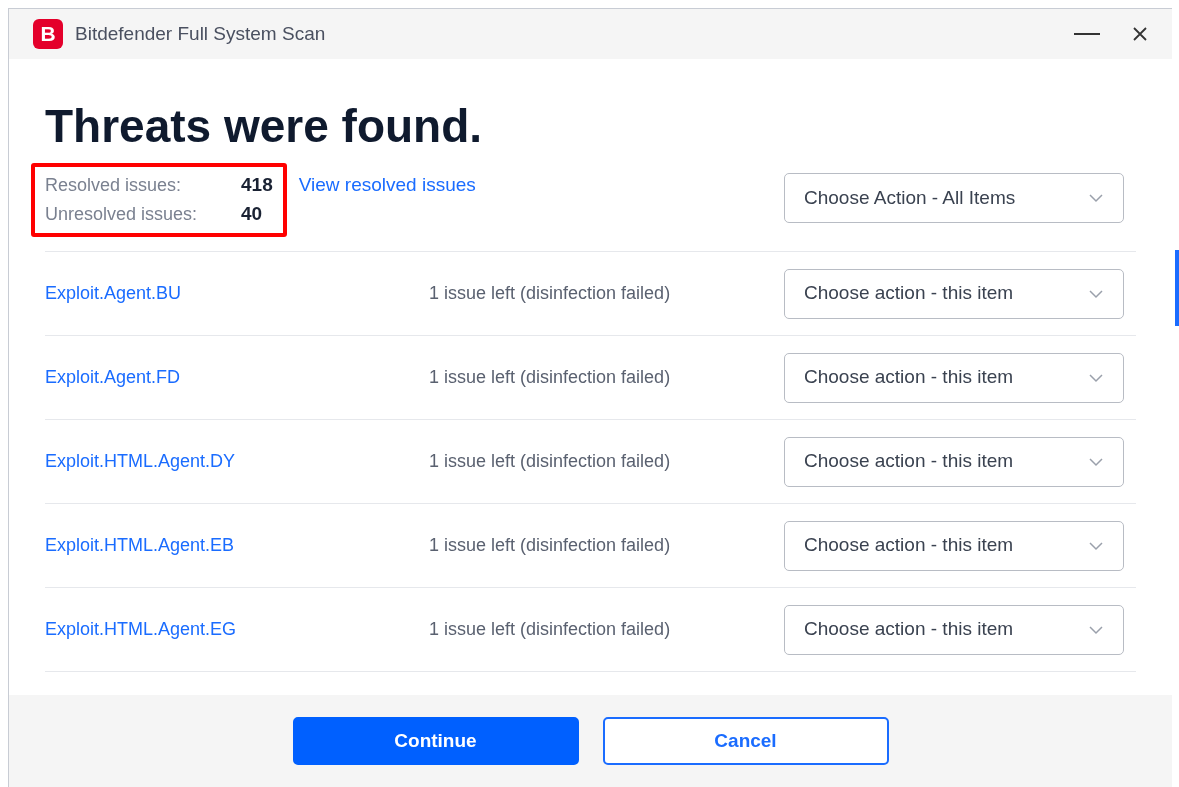 This screenshot has height=787, width=1179. What do you see at coordinates (237, 377) in the screenshot?
I see `threat-name-link: Exploit.Agent.FD` at bounding box center [237, 377].